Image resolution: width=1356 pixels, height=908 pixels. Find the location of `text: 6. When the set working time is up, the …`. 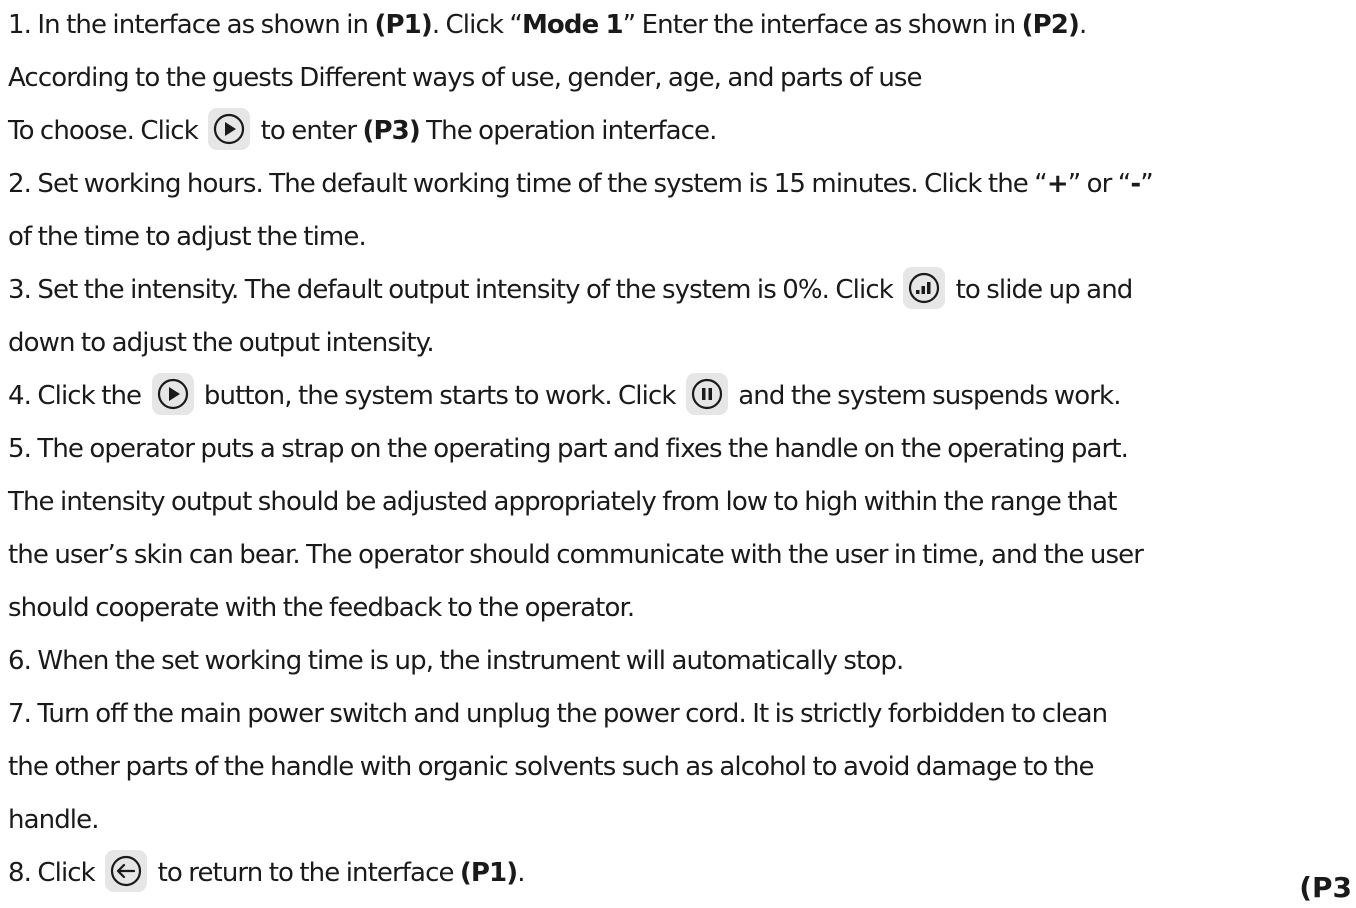

text: 6. When the set working time is up, the … is located at coordinates (456, 661).